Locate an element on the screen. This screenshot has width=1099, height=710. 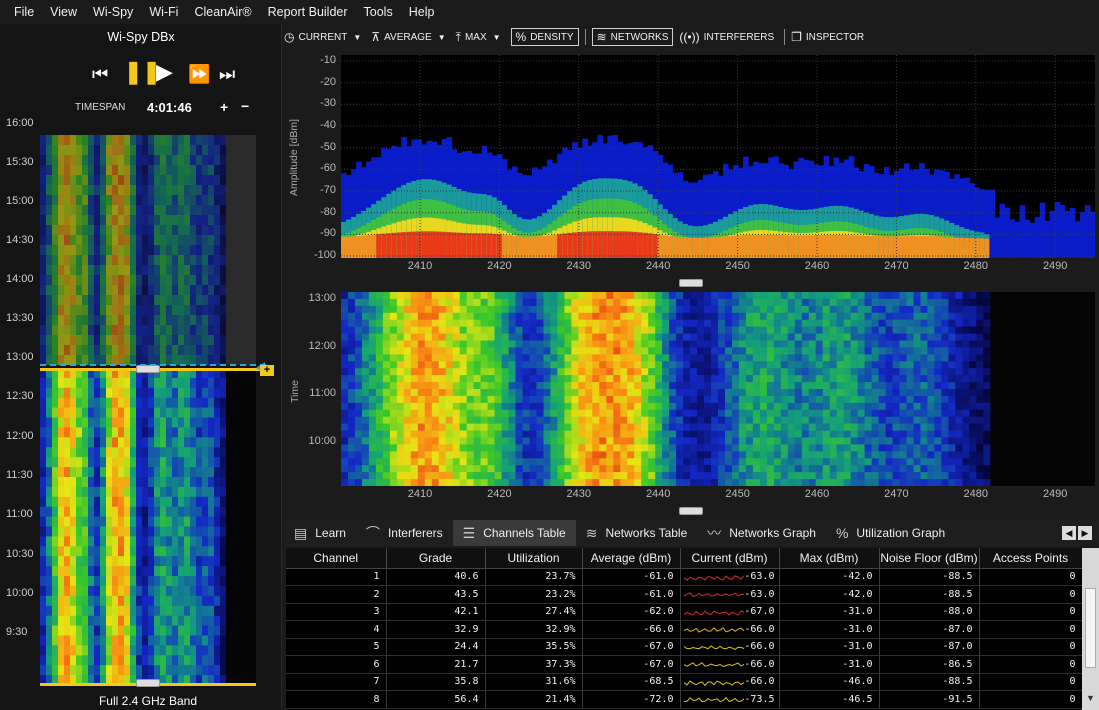
toolbar-divider is located at coordinates (785, 37).